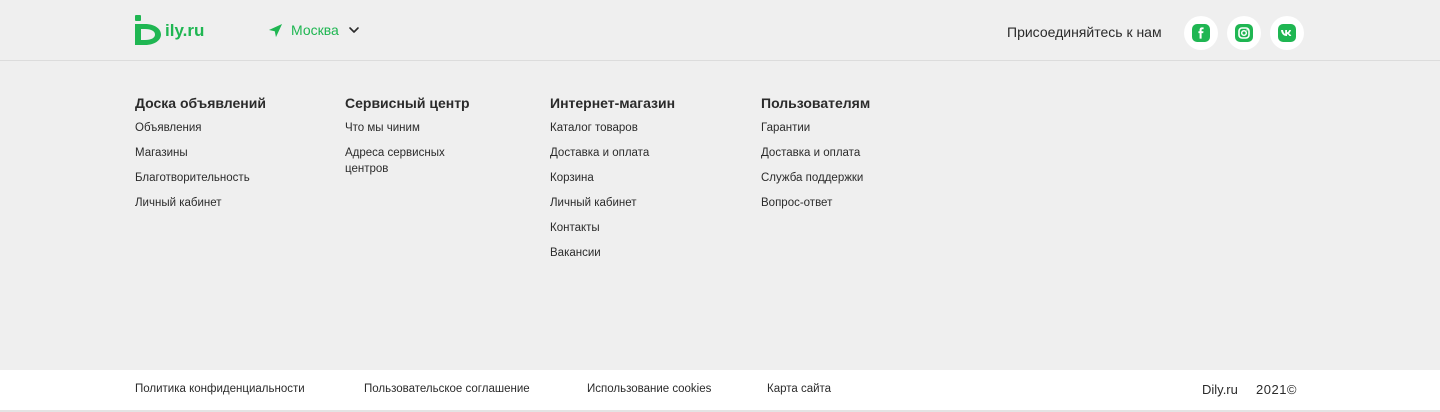 This screenshot has height=412, width=1440. I want to click on footer-link: Адреса сервисных центров, so click(407, 161).